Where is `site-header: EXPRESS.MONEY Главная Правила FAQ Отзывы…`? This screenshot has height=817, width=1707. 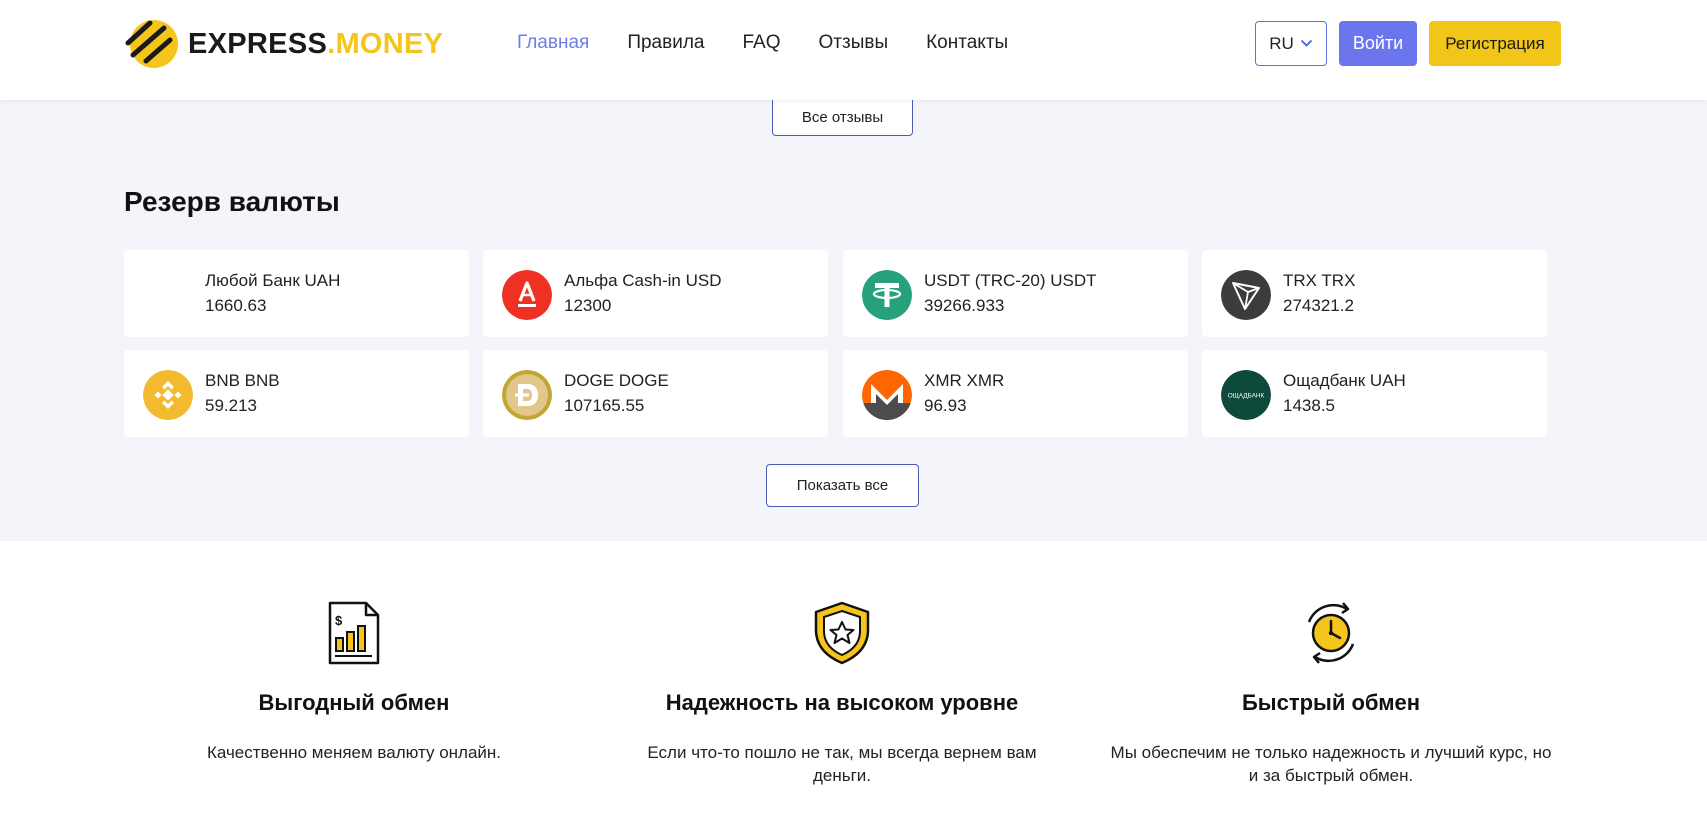
site-header: EXPRESS.MONEY Главная Правила FAQ Отзывы… is located at coordinates (853, 50).